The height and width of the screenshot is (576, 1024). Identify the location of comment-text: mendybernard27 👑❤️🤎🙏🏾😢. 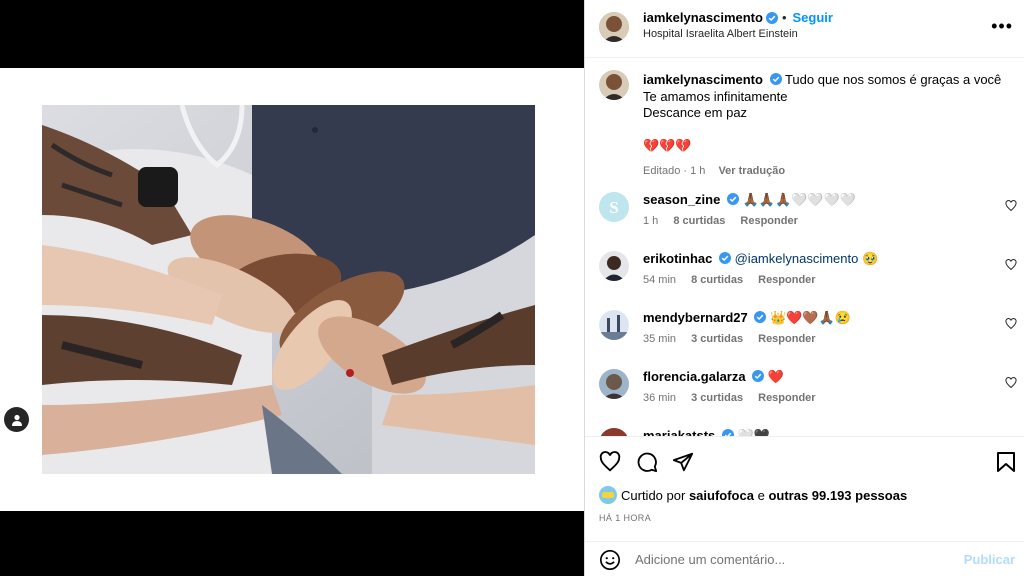
(813, 318).